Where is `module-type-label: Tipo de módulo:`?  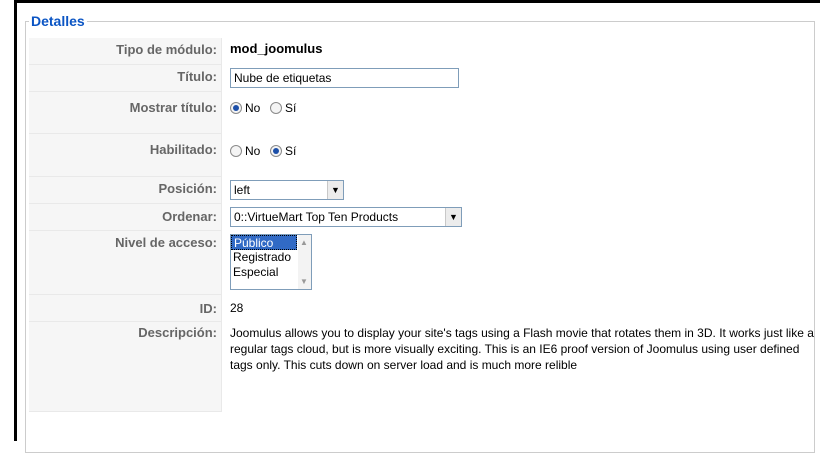
module-type-label: Tipo de módulo: is located at coordinates (125, 51).